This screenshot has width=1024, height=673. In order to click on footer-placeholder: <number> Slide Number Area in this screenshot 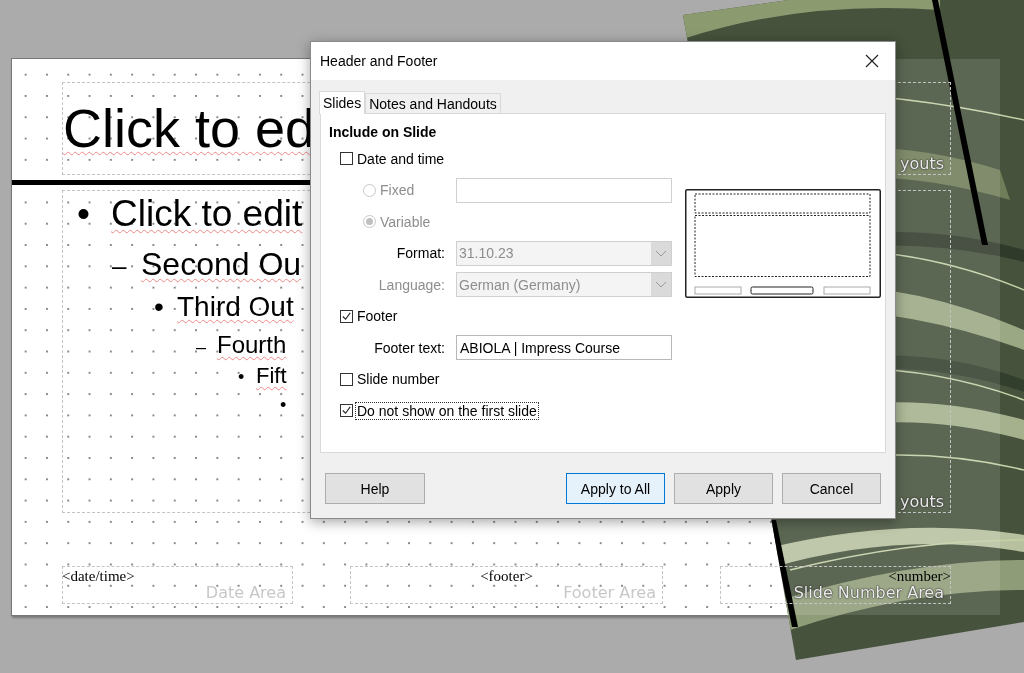, I will do `click(835, 585)`.